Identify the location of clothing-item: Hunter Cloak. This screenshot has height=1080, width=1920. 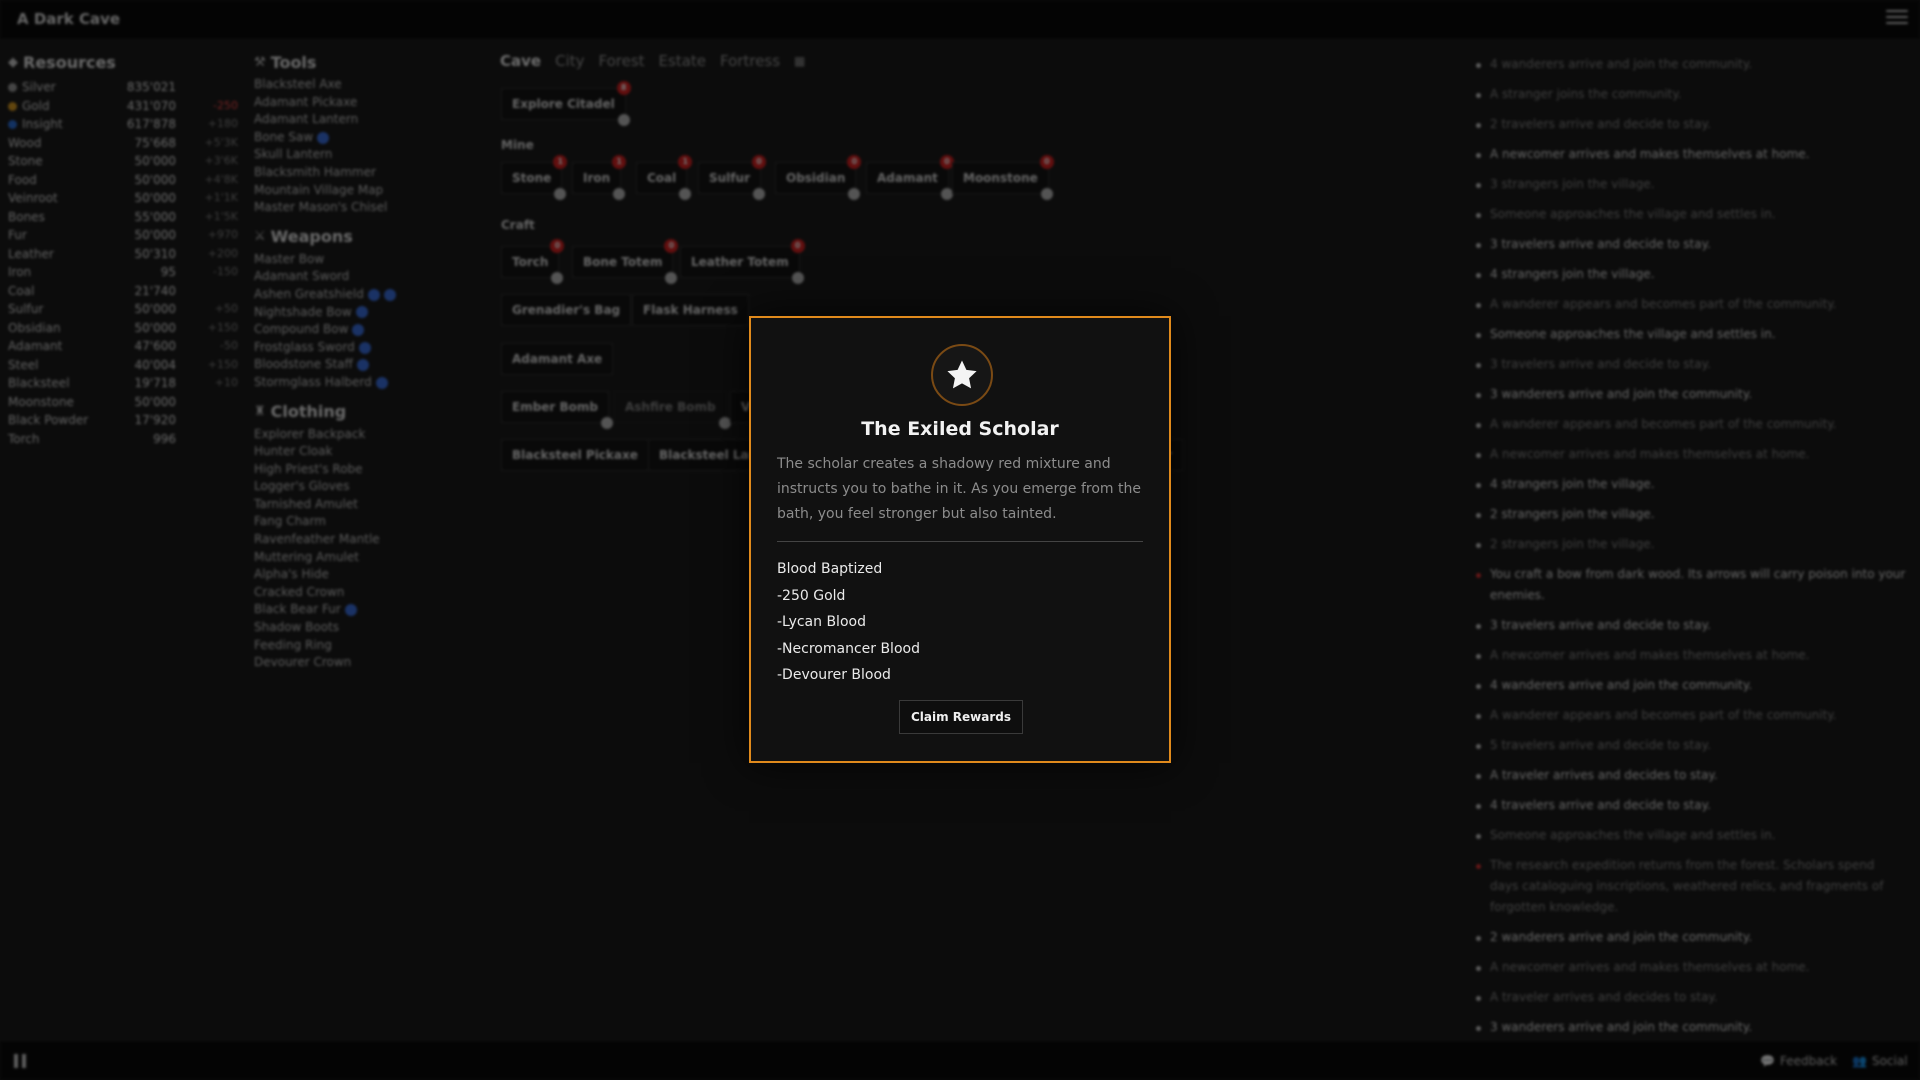
(364, 452).